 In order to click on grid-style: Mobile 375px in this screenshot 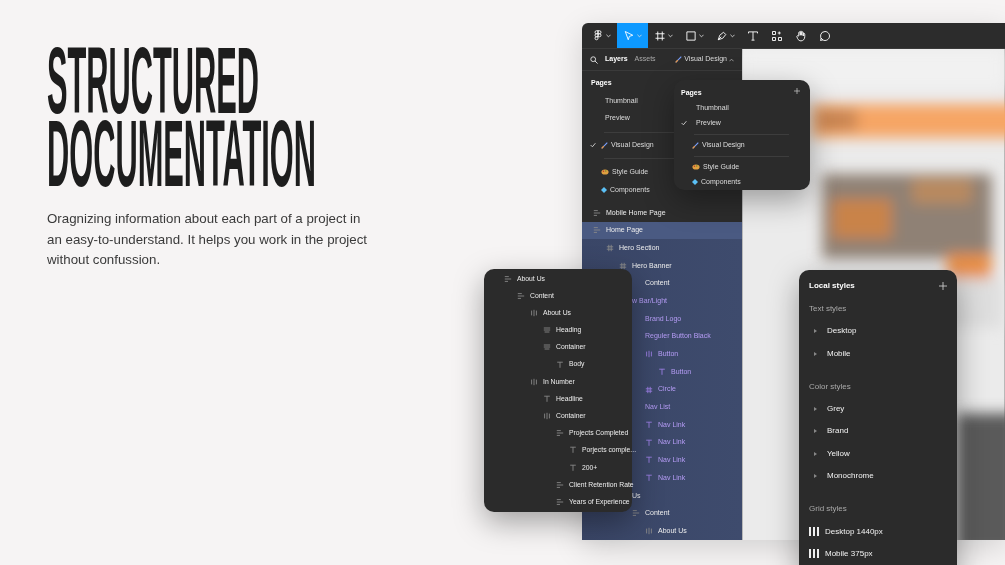, I will do `click(878, 553)`.